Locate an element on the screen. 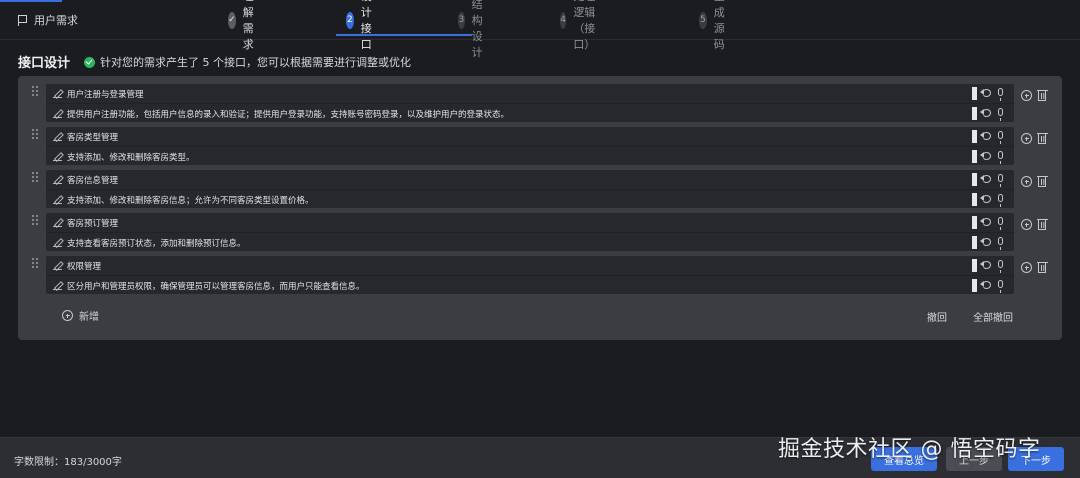 The width and height of the screenshot is (1080, 478). interface-name-row: 客房信息管理 is located at coordinates (530, 179).